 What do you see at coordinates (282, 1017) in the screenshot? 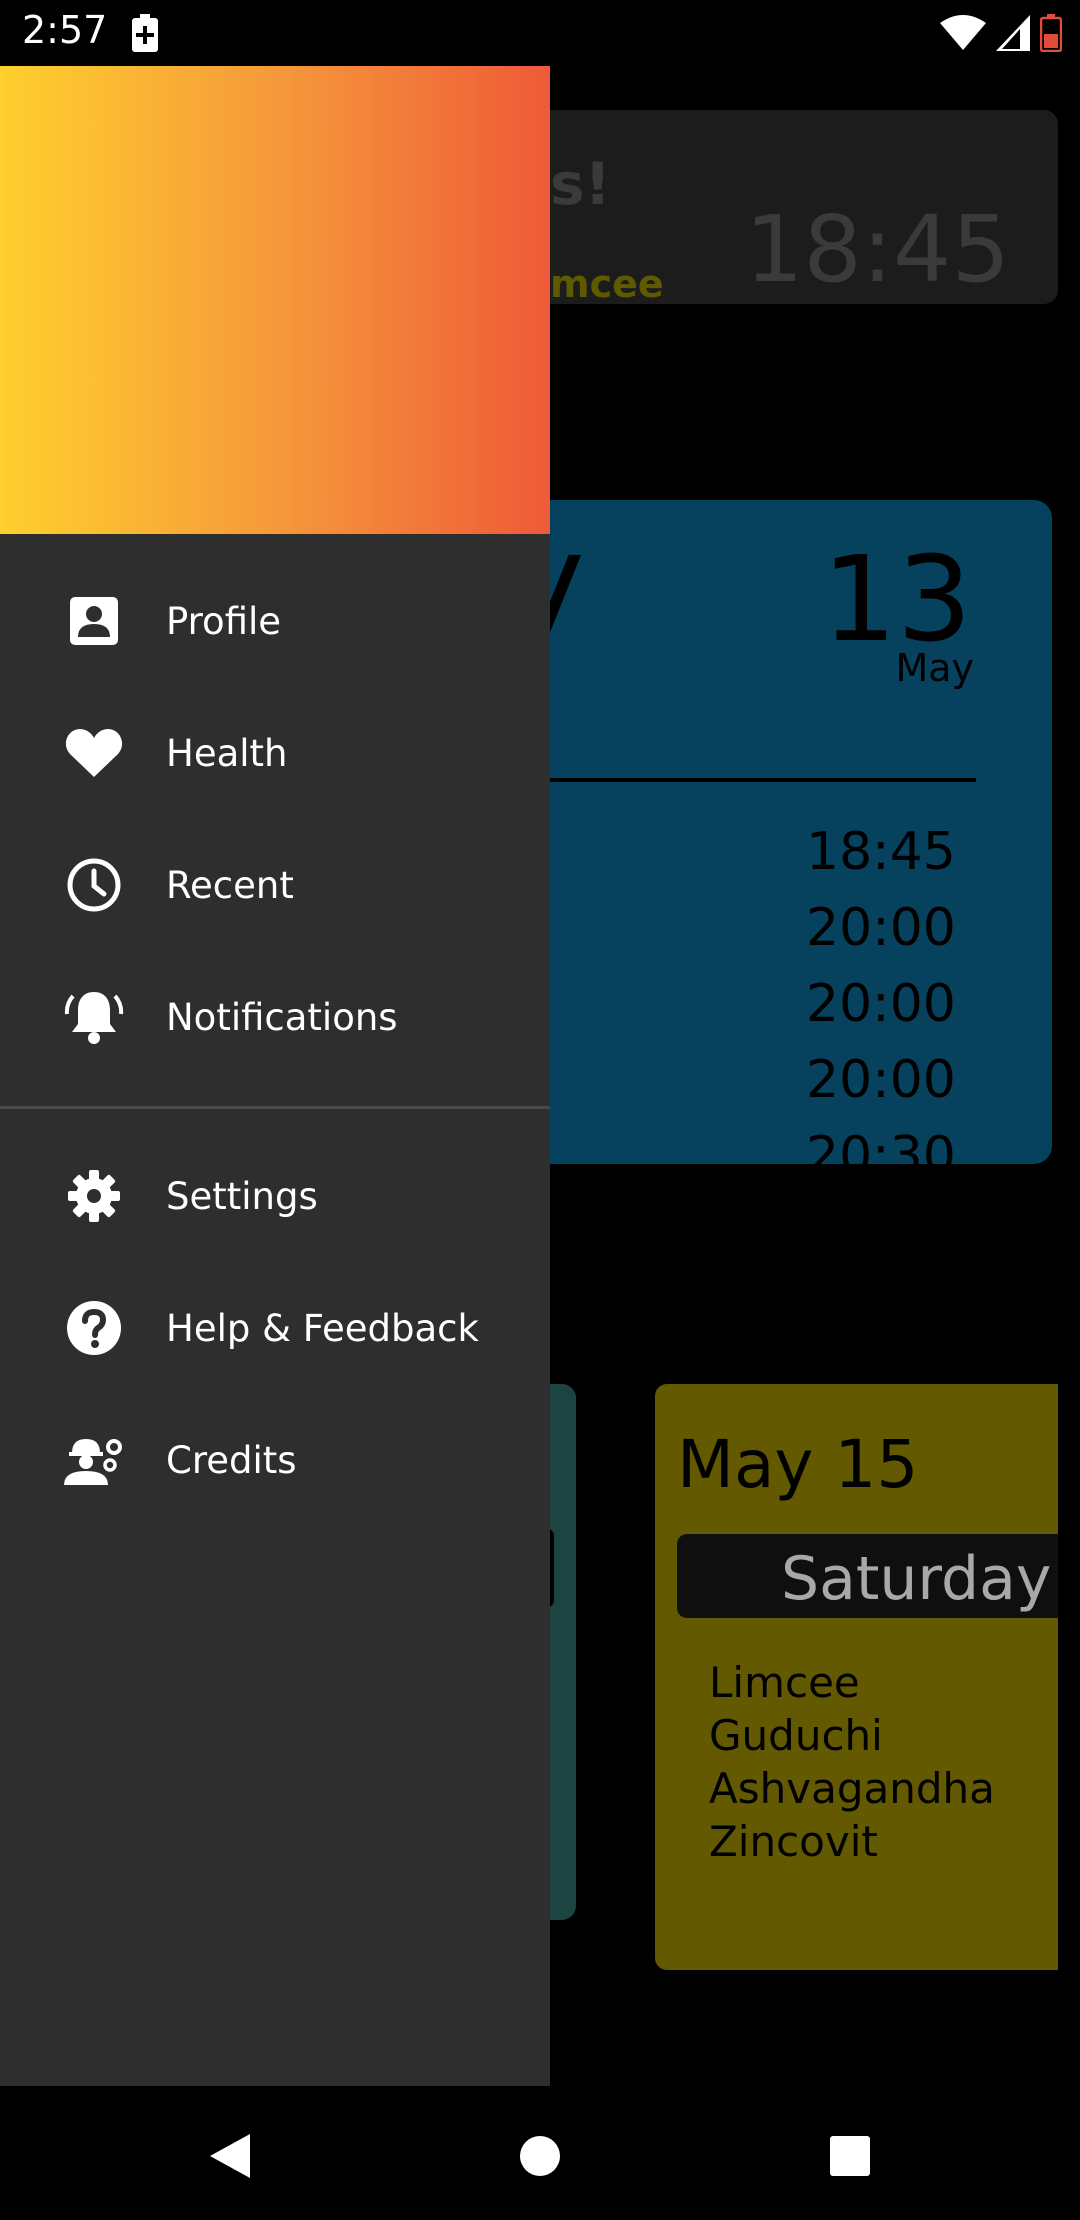
I see `drawer-item-label: Notifications` at bounding box center [282, 1017].